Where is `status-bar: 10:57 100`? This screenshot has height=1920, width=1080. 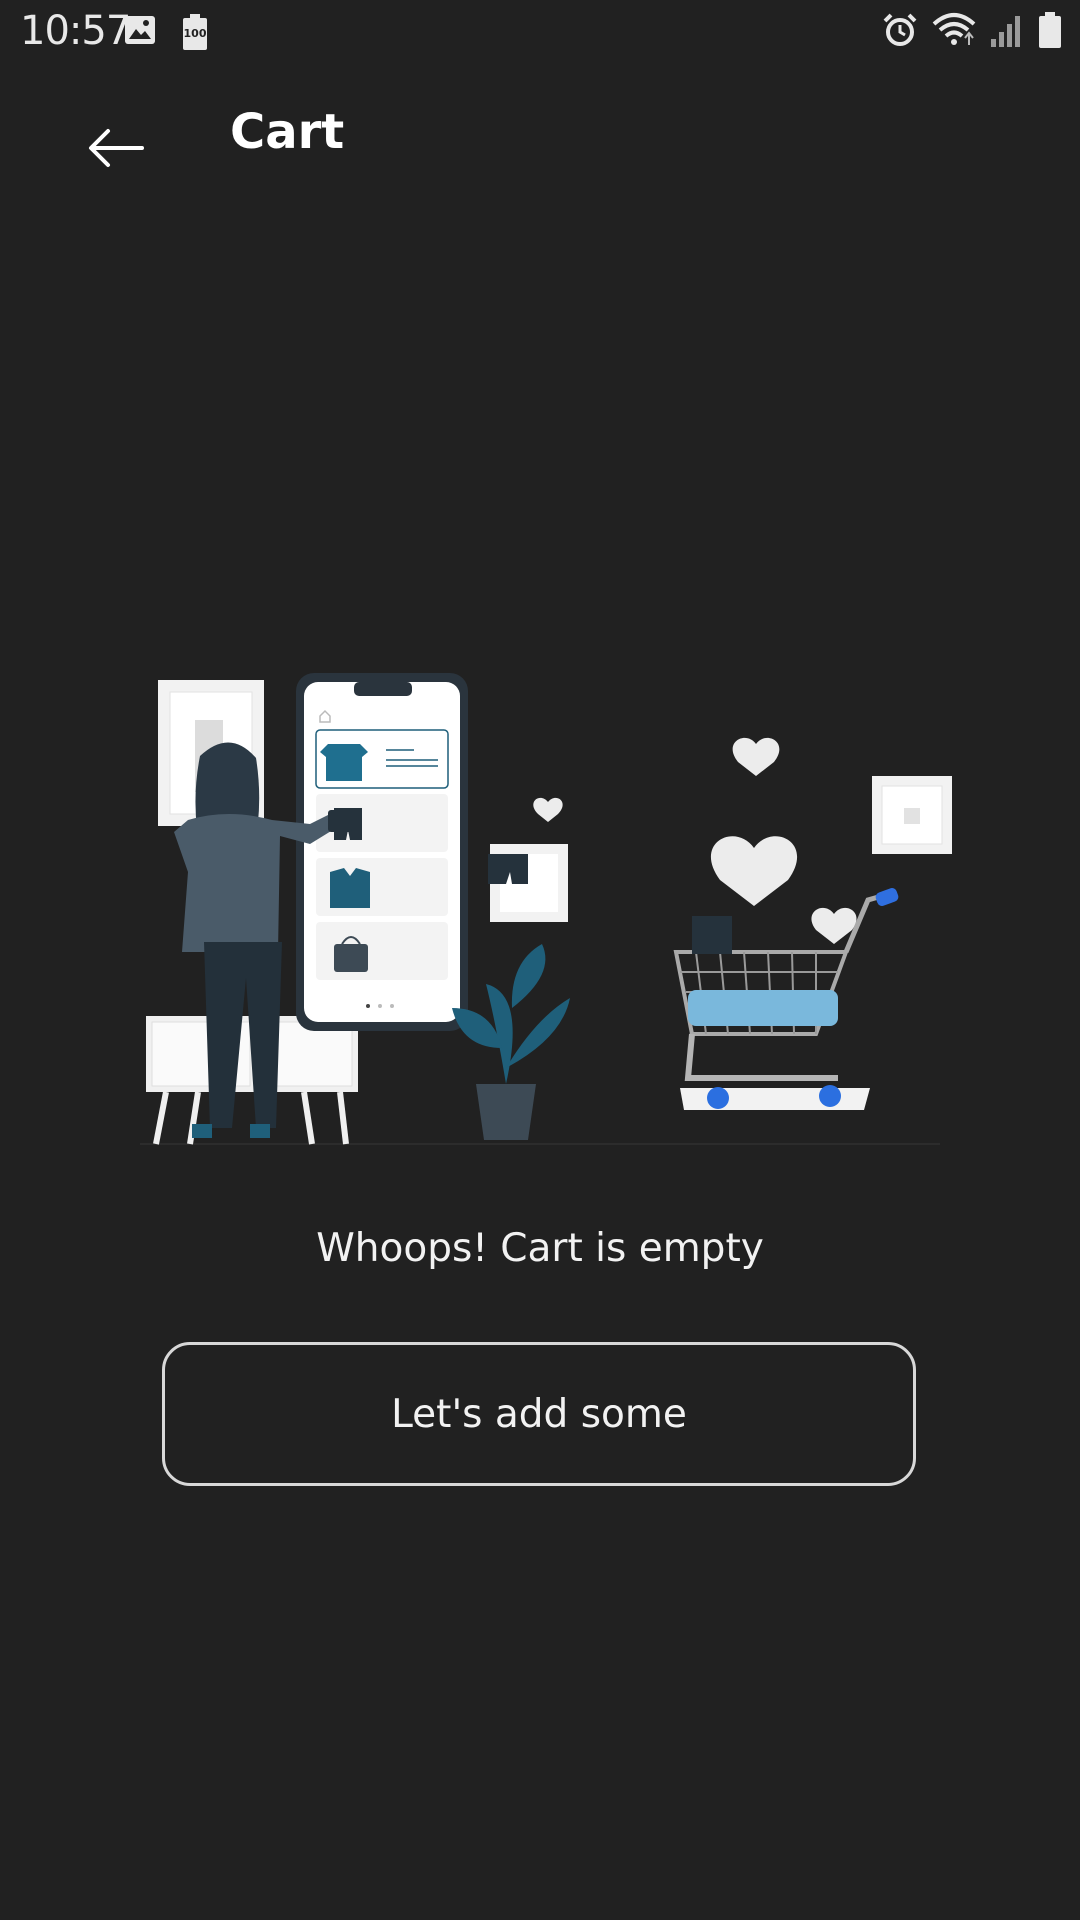
status-bar: 10:57 100 is located at coordinates (540, 33).